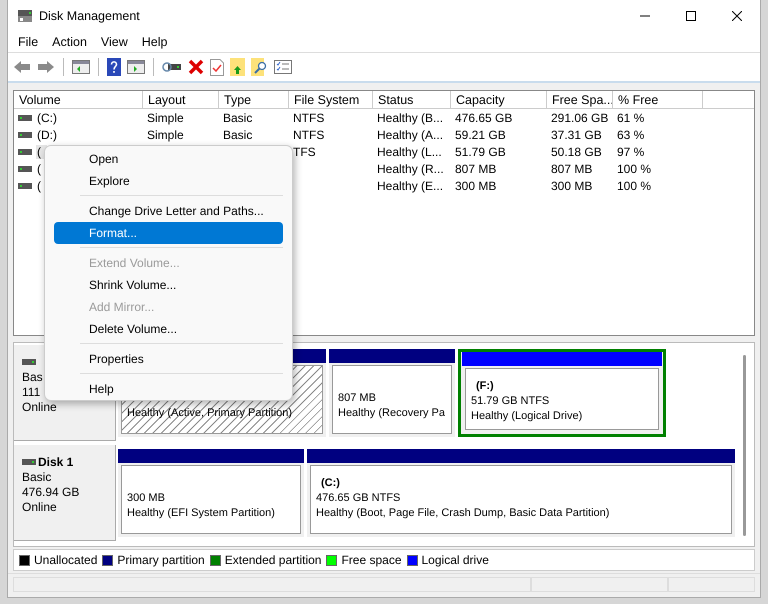 This screenshot has width=768, height=604. What do you see at coordinates (56, 462) in the screenshot?
I see `disk-name: Disk 1` at bounding box center [56, 462].